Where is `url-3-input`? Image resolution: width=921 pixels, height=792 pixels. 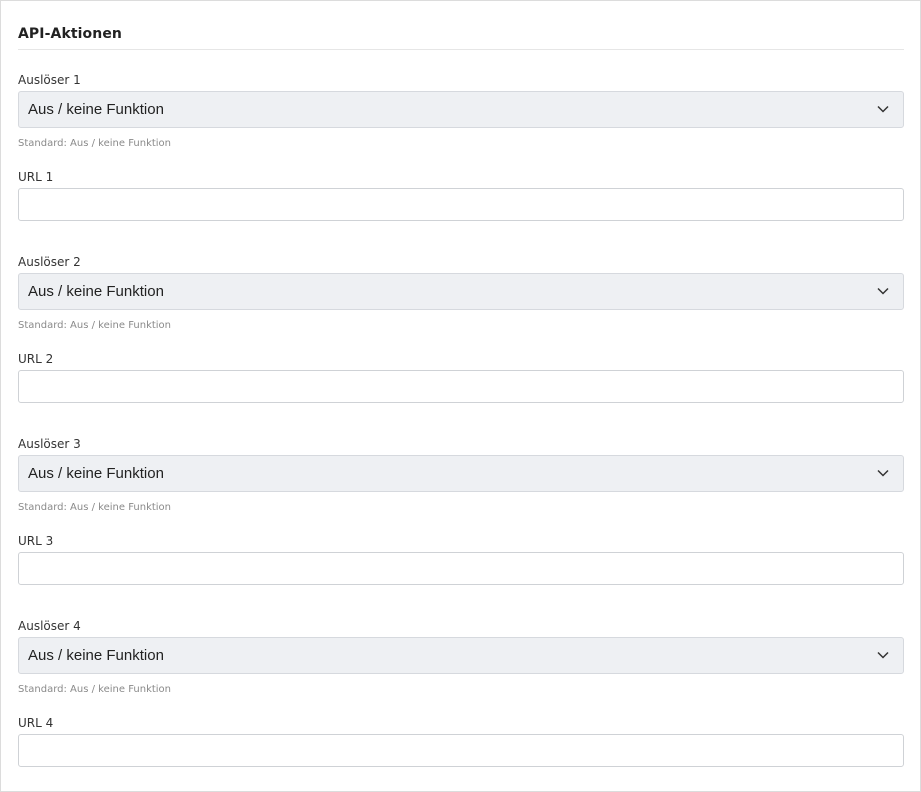
url-3-input is located at coordinates (461, 568).